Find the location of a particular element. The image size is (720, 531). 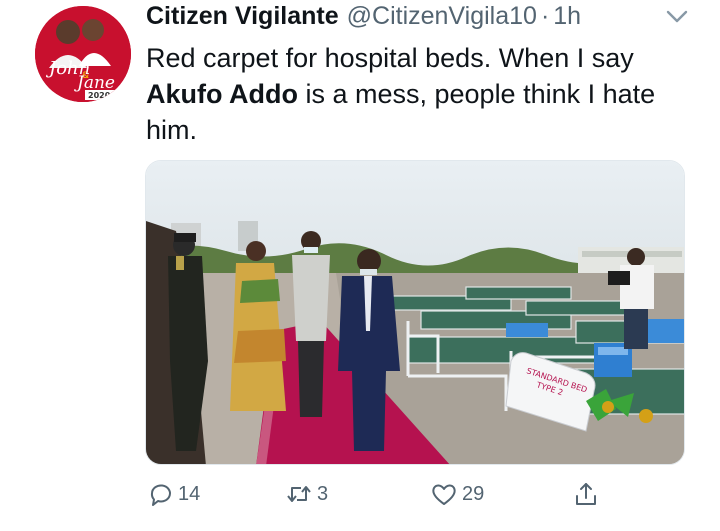

tweet-text-bold: Akufo Addo is located at coordinates (222, 94).